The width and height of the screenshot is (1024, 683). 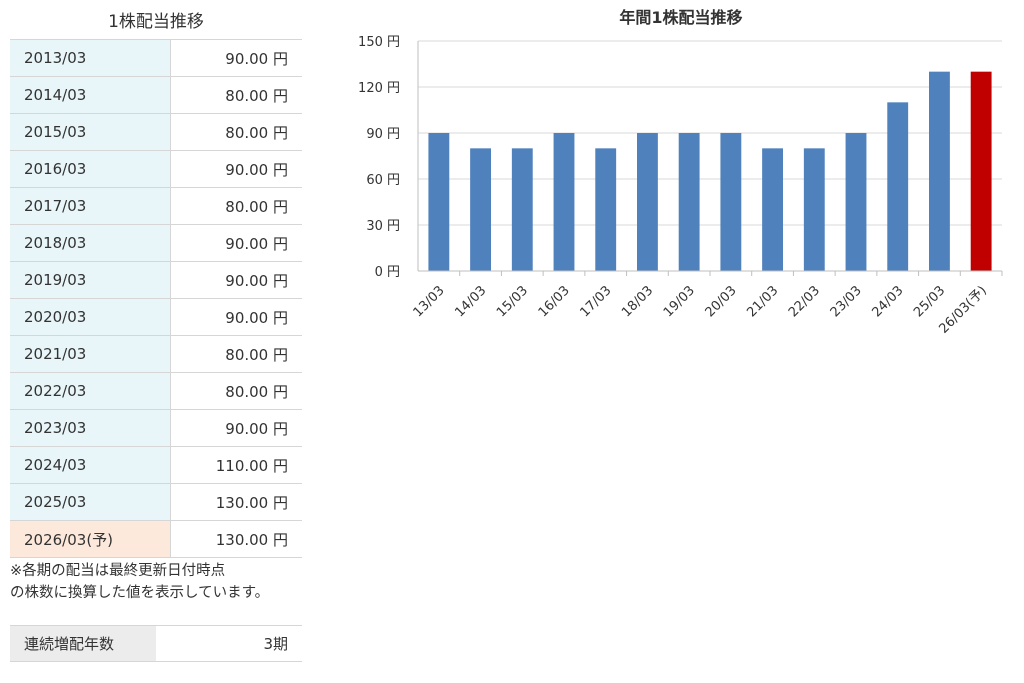 I want to click on table-row: 2014/03 80.00 円, so click(x=156, y=95).